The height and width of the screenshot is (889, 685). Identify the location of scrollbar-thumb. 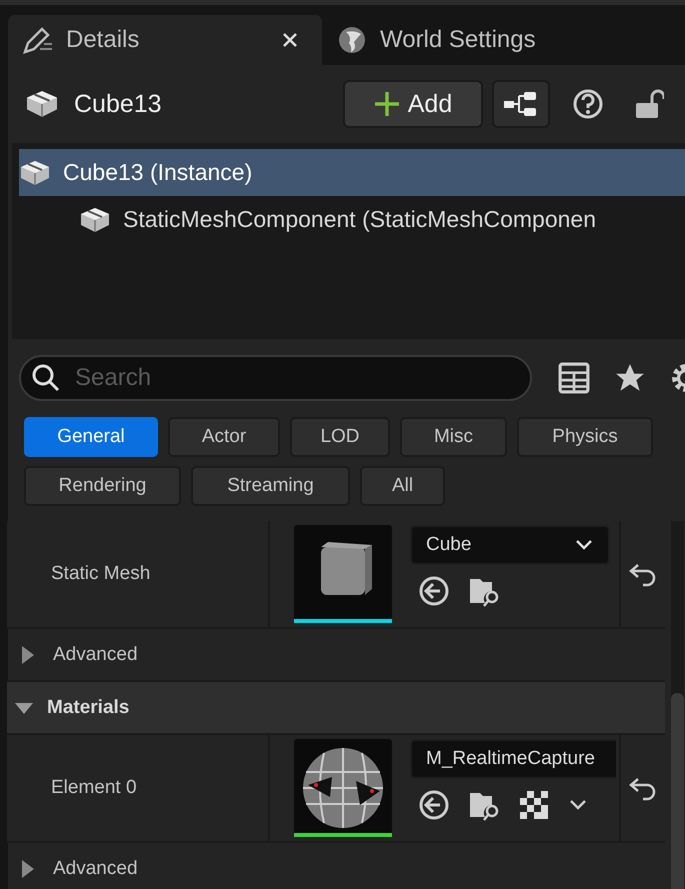
(677, 791).